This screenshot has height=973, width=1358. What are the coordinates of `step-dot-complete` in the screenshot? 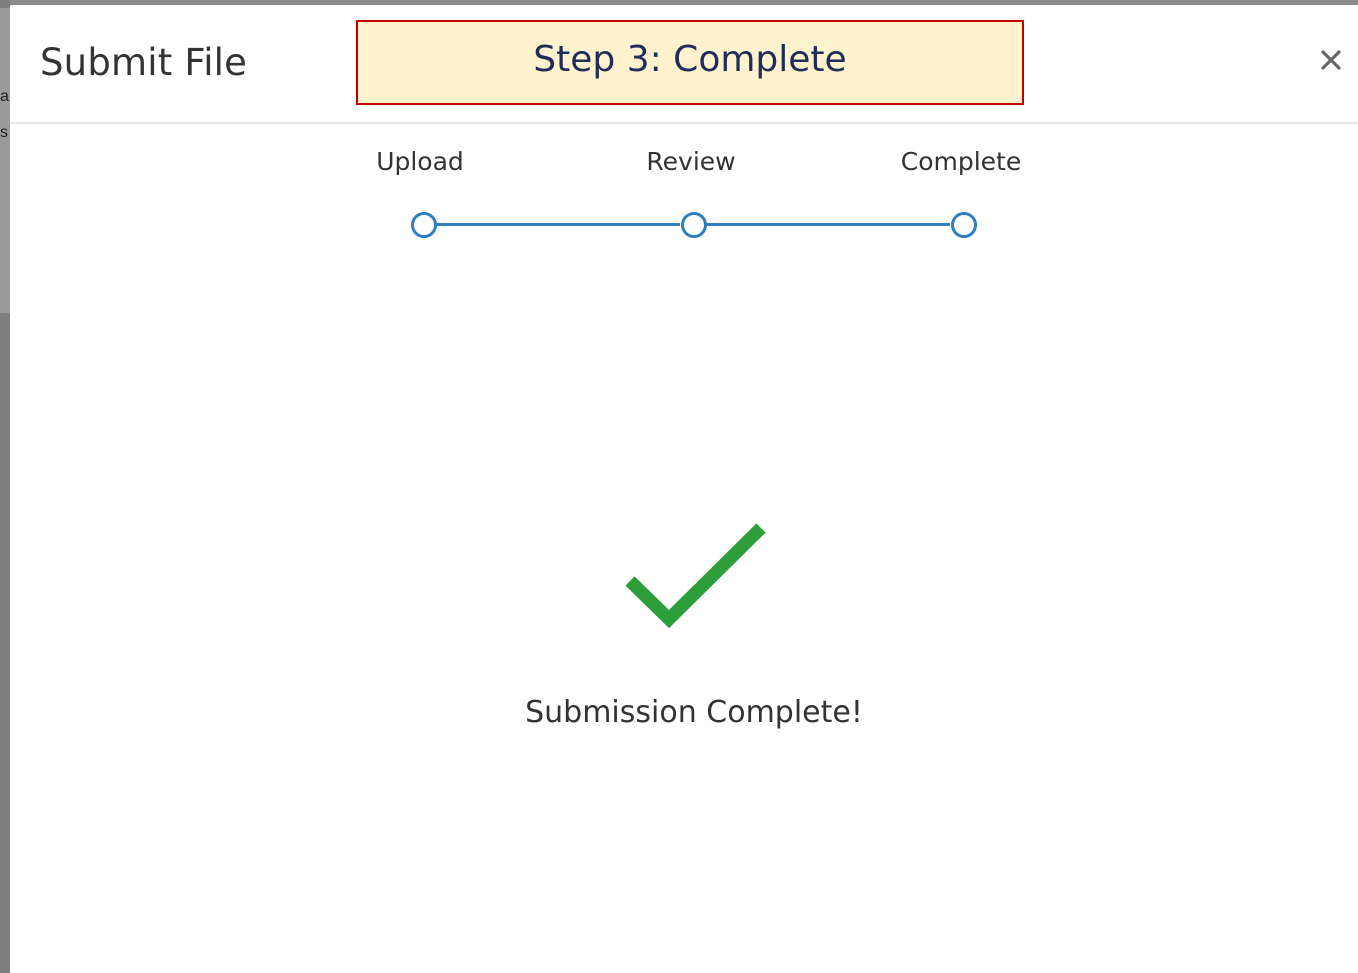 It's located at (964, 225).